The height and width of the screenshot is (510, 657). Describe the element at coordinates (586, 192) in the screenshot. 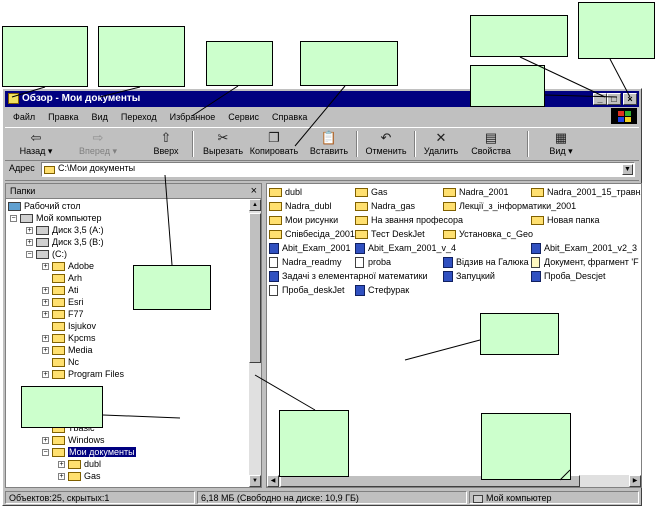

I see `file-item: Nadra_2001_15_травня` at that location.